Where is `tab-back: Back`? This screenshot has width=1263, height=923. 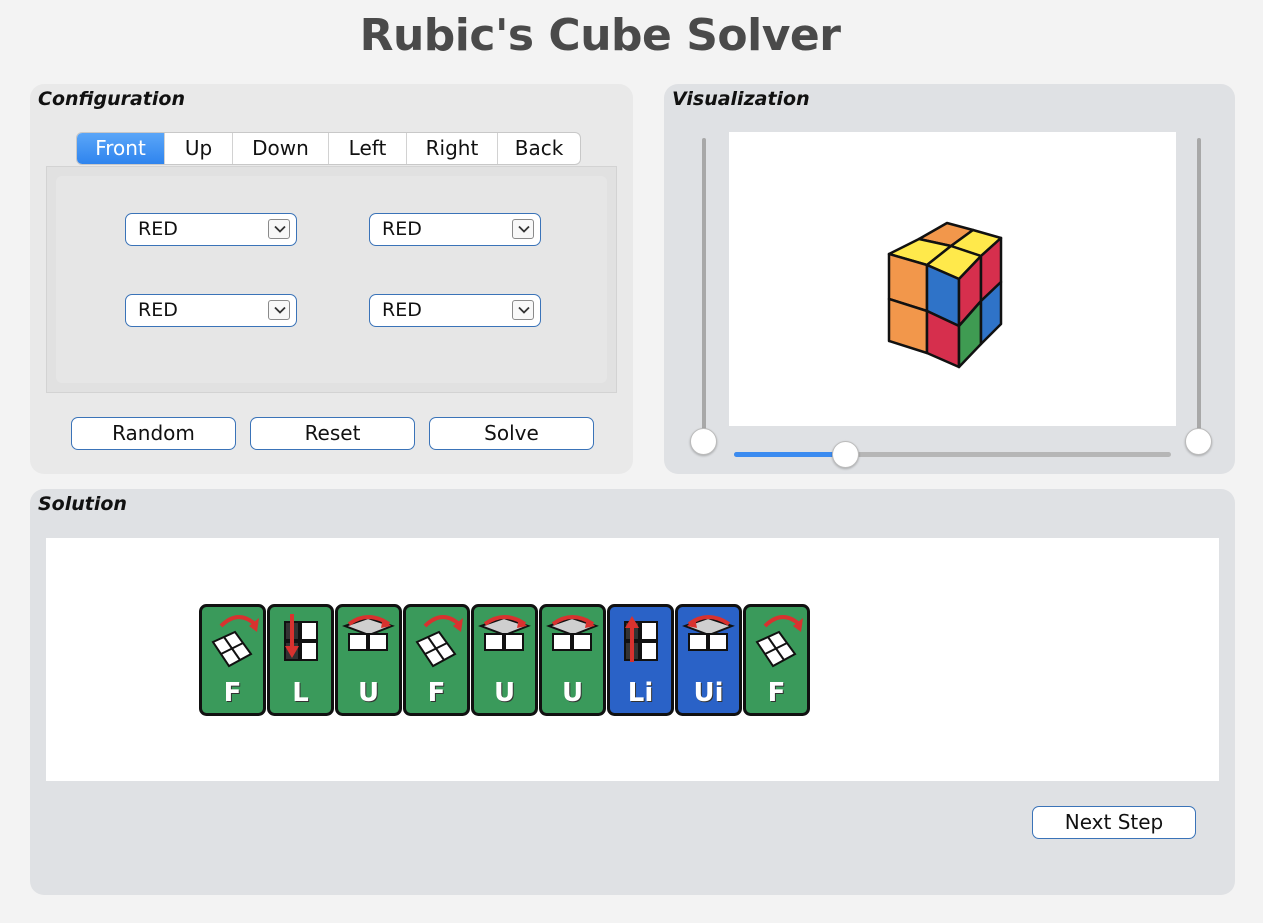
tab-back: Back is located at coordinates (539, 148).